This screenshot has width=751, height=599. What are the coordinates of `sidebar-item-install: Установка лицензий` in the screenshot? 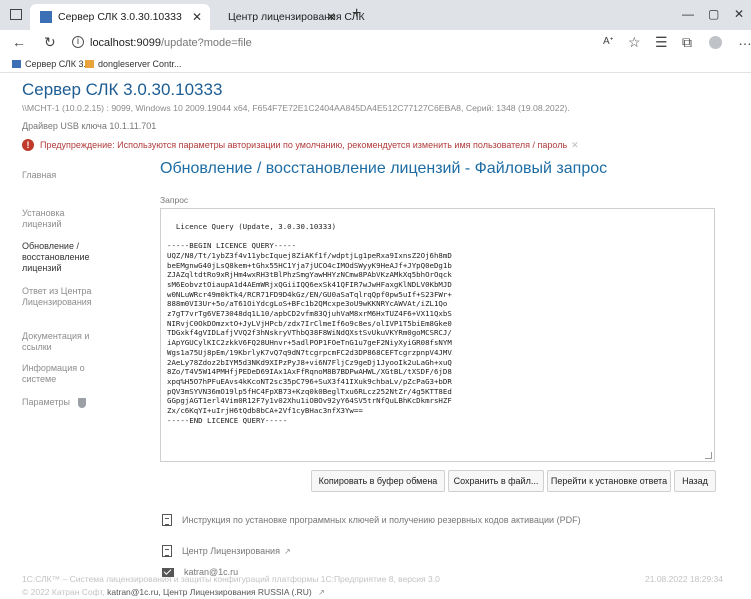 It's located at (72, 219).